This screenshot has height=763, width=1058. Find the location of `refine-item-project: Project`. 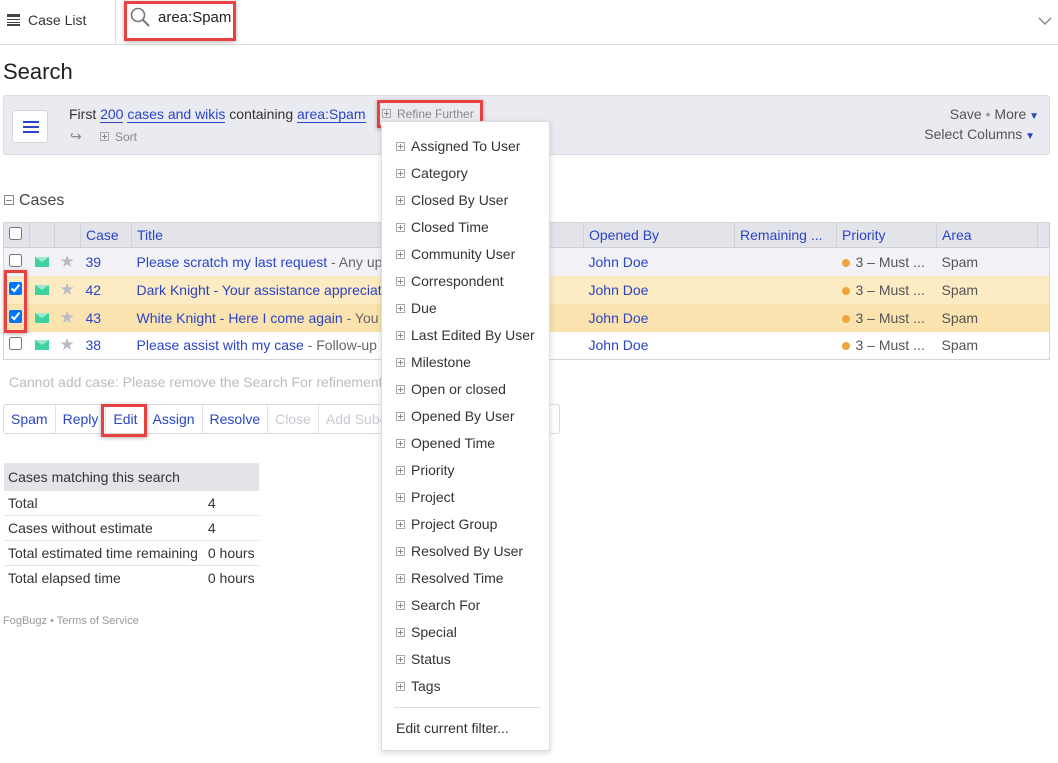

refine-item-project: Project is located at coordinates (425, 497).